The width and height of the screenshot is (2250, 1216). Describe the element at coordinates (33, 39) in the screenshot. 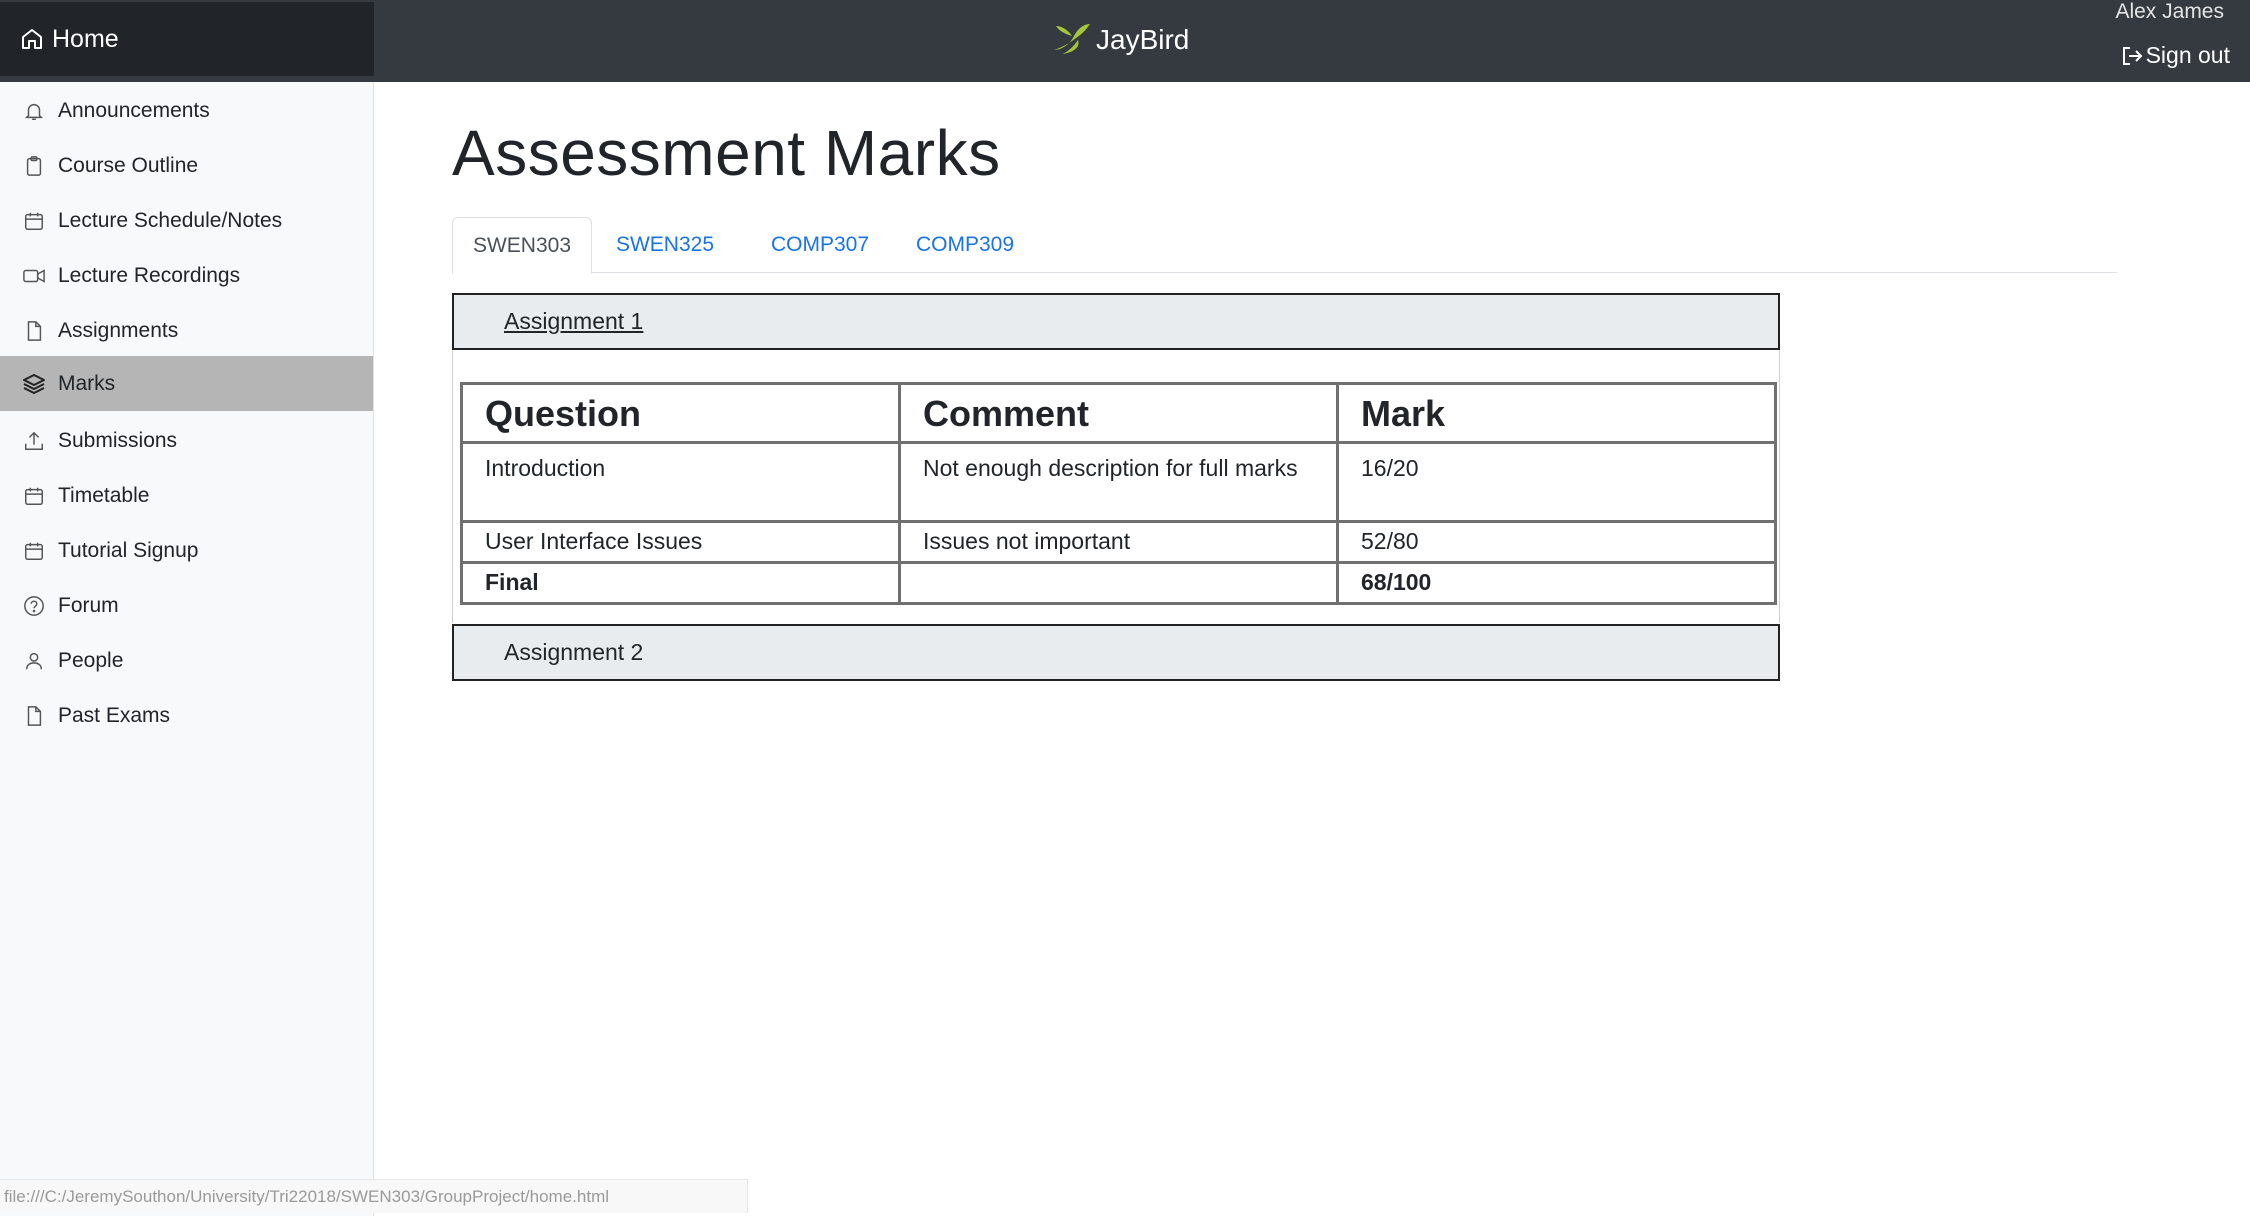

I see `home-icon` at that location.